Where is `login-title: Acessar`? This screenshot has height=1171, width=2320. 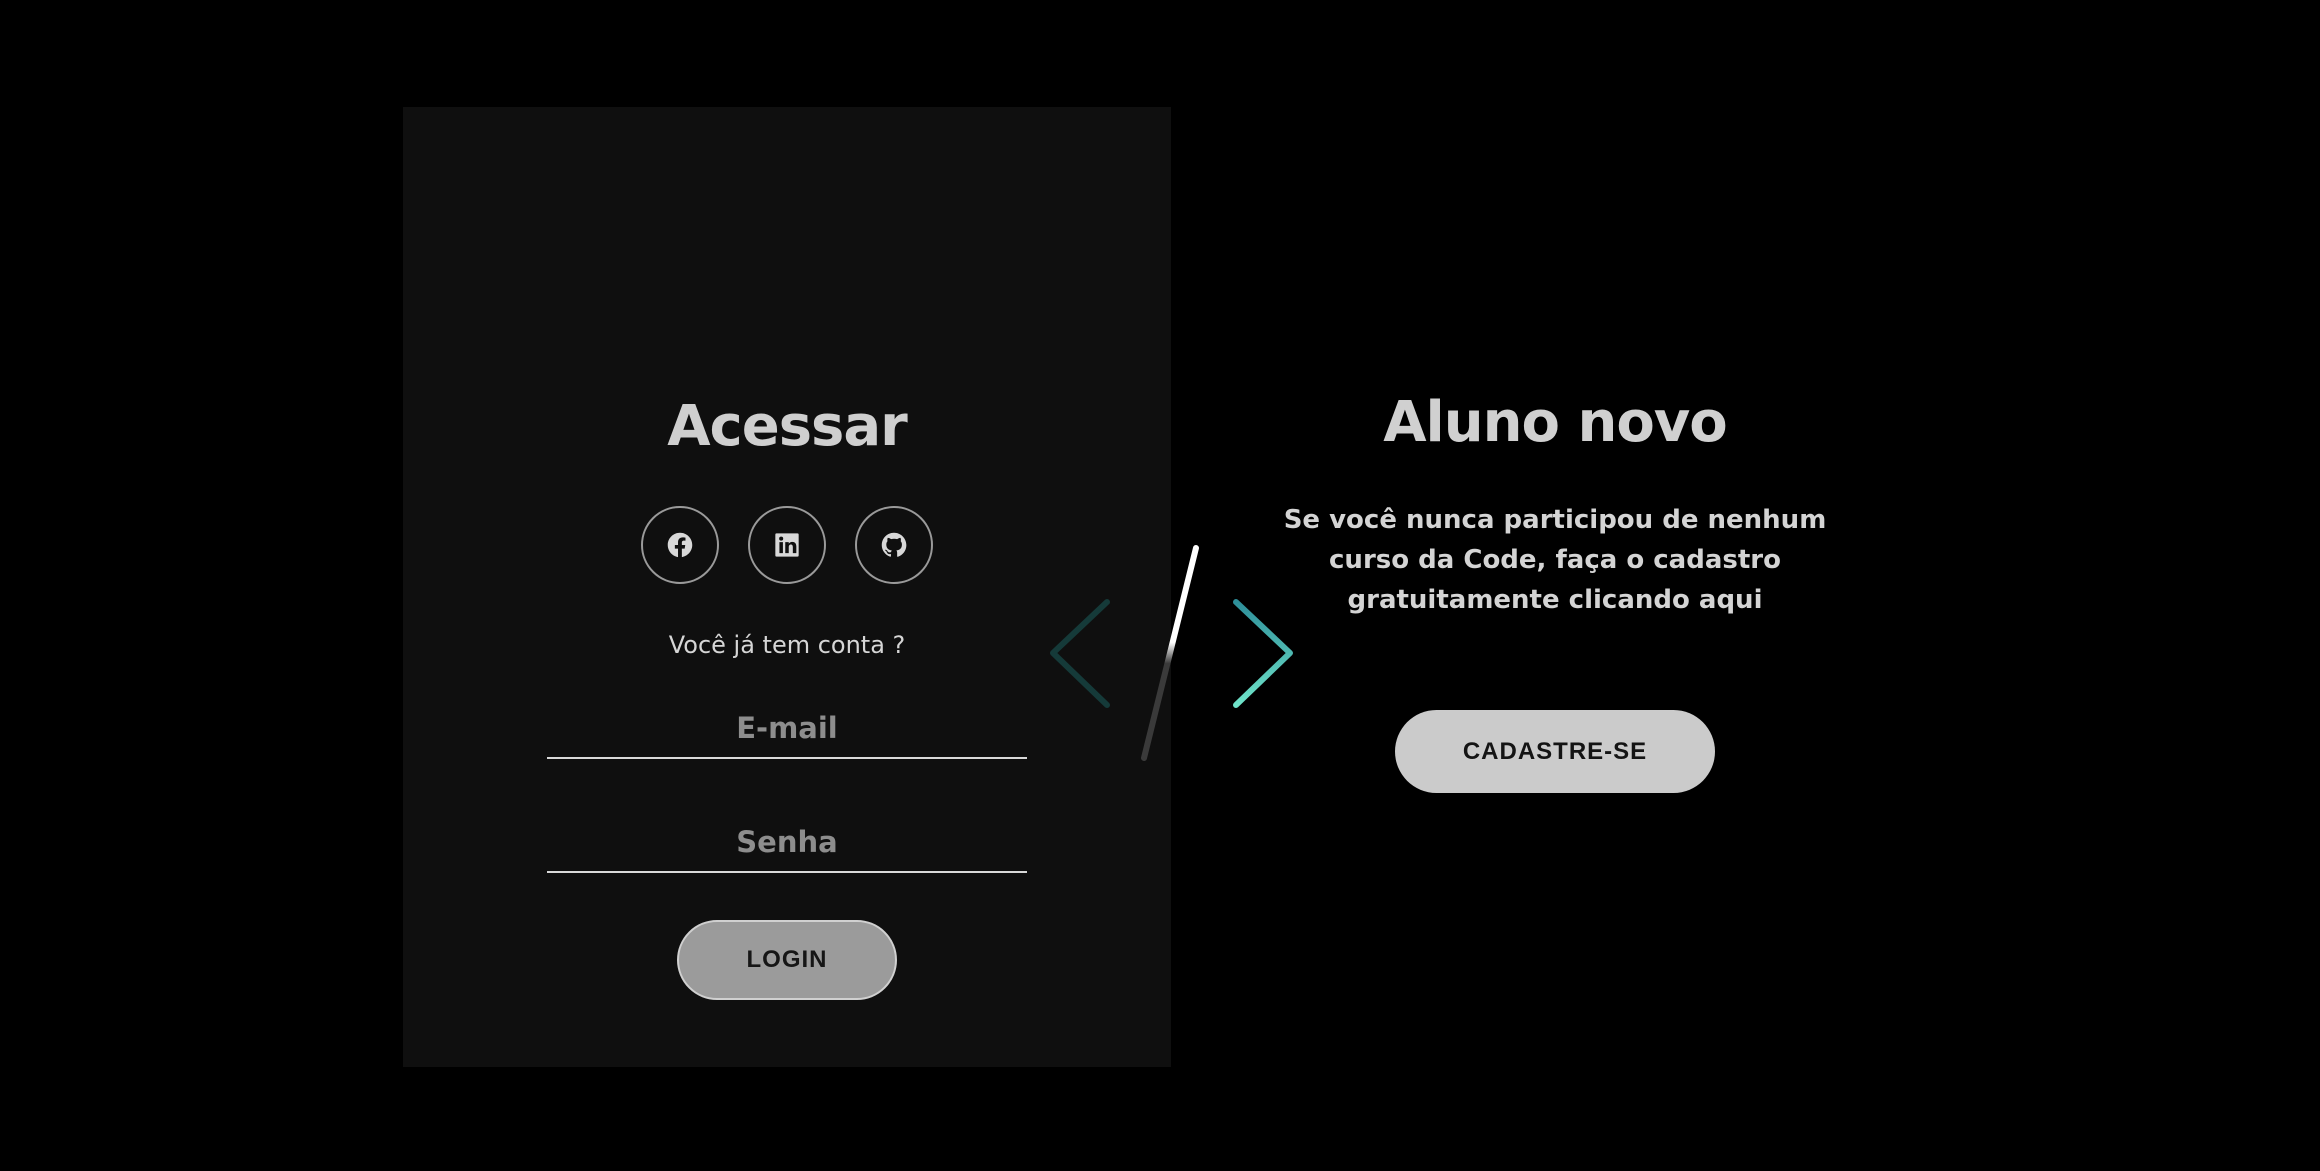
login-title: Acessar is located at coordinates (787, 426).